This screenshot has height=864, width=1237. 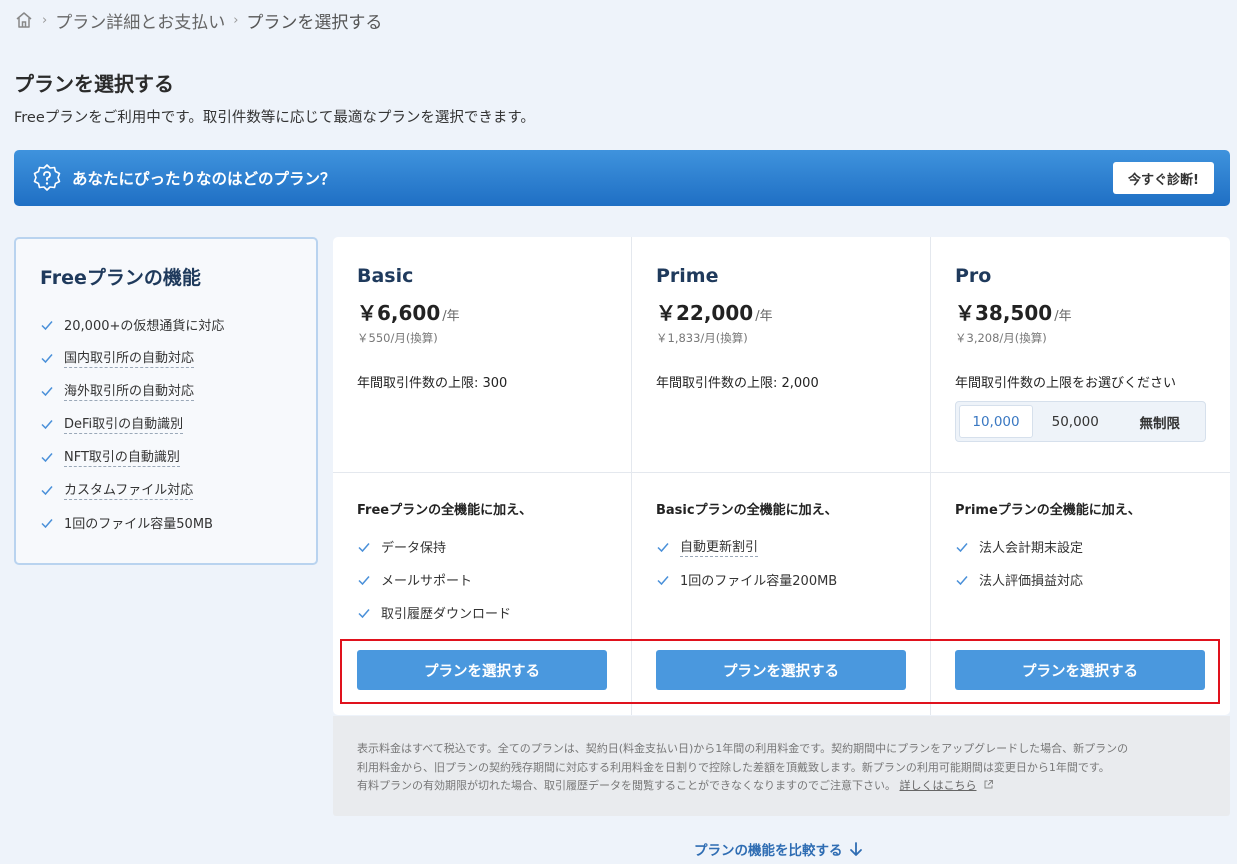 What do you see at coordinates (996, 421) in the screenshot?
I see `tier-option-10000: 10,000` at bounding box center [996, 421].